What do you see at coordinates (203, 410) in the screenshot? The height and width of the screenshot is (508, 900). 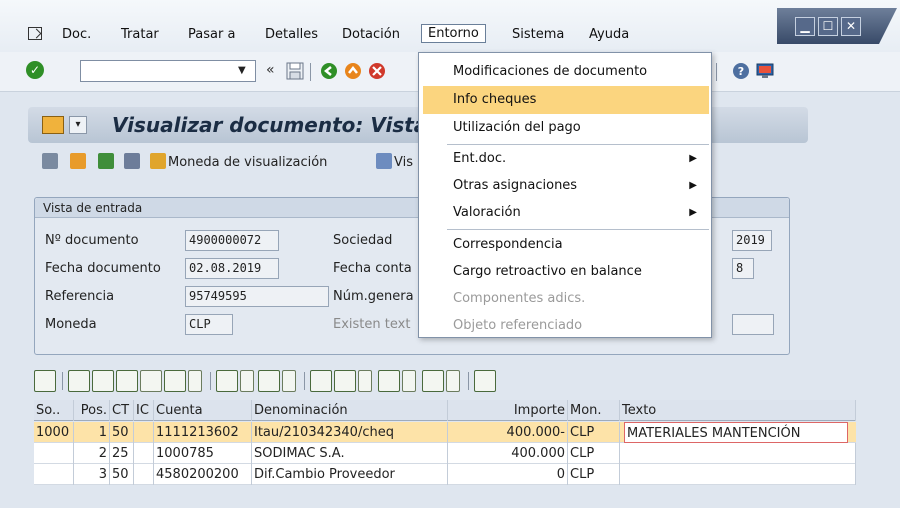 I see `col-header-cuenta: Cuenta` at bounding box center [203, 410].